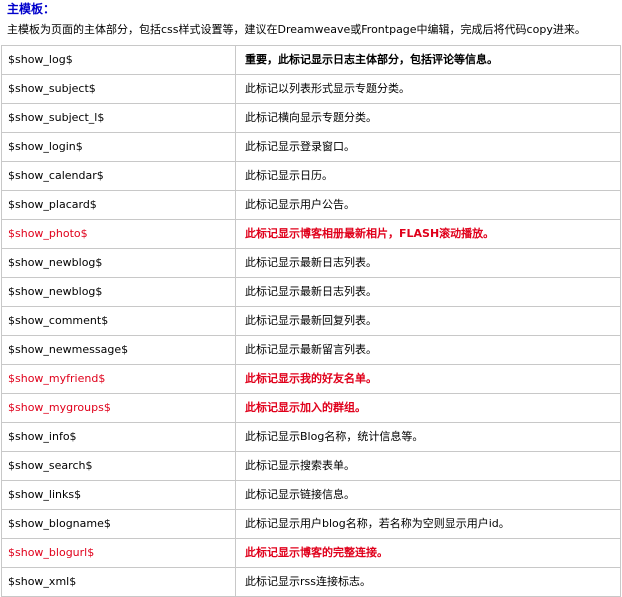 The height and width of the screenshot is (597, 622). I want to click on tag-name-cell: $show_placard$, so click(118, 205).